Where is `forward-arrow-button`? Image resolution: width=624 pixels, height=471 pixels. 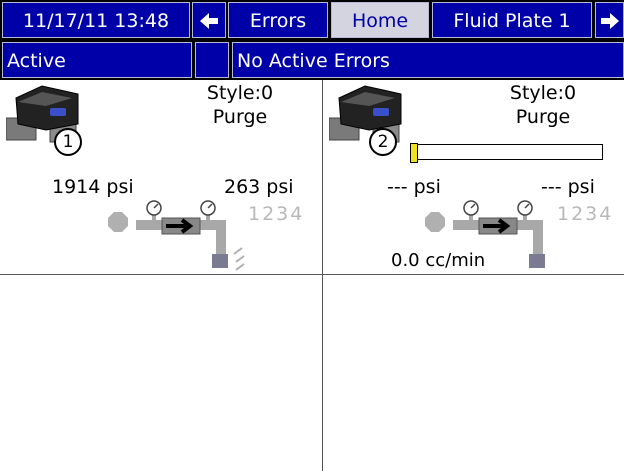
forward-arrow-button is located at coordinates (609, 20).